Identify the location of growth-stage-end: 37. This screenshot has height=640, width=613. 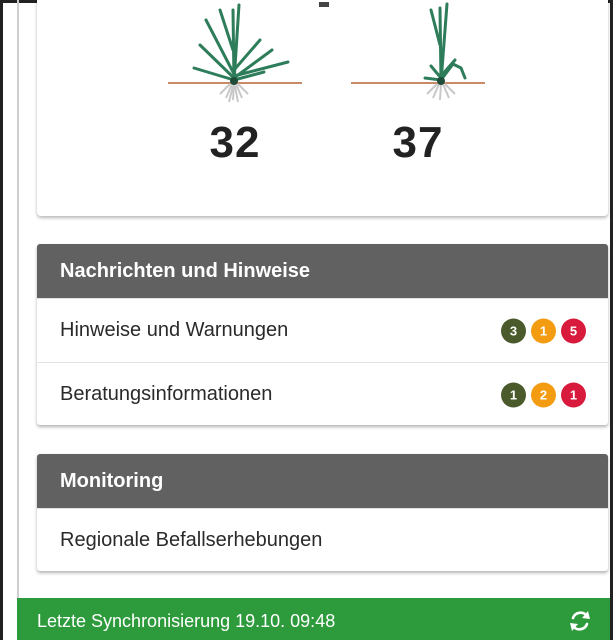
(418, 83).